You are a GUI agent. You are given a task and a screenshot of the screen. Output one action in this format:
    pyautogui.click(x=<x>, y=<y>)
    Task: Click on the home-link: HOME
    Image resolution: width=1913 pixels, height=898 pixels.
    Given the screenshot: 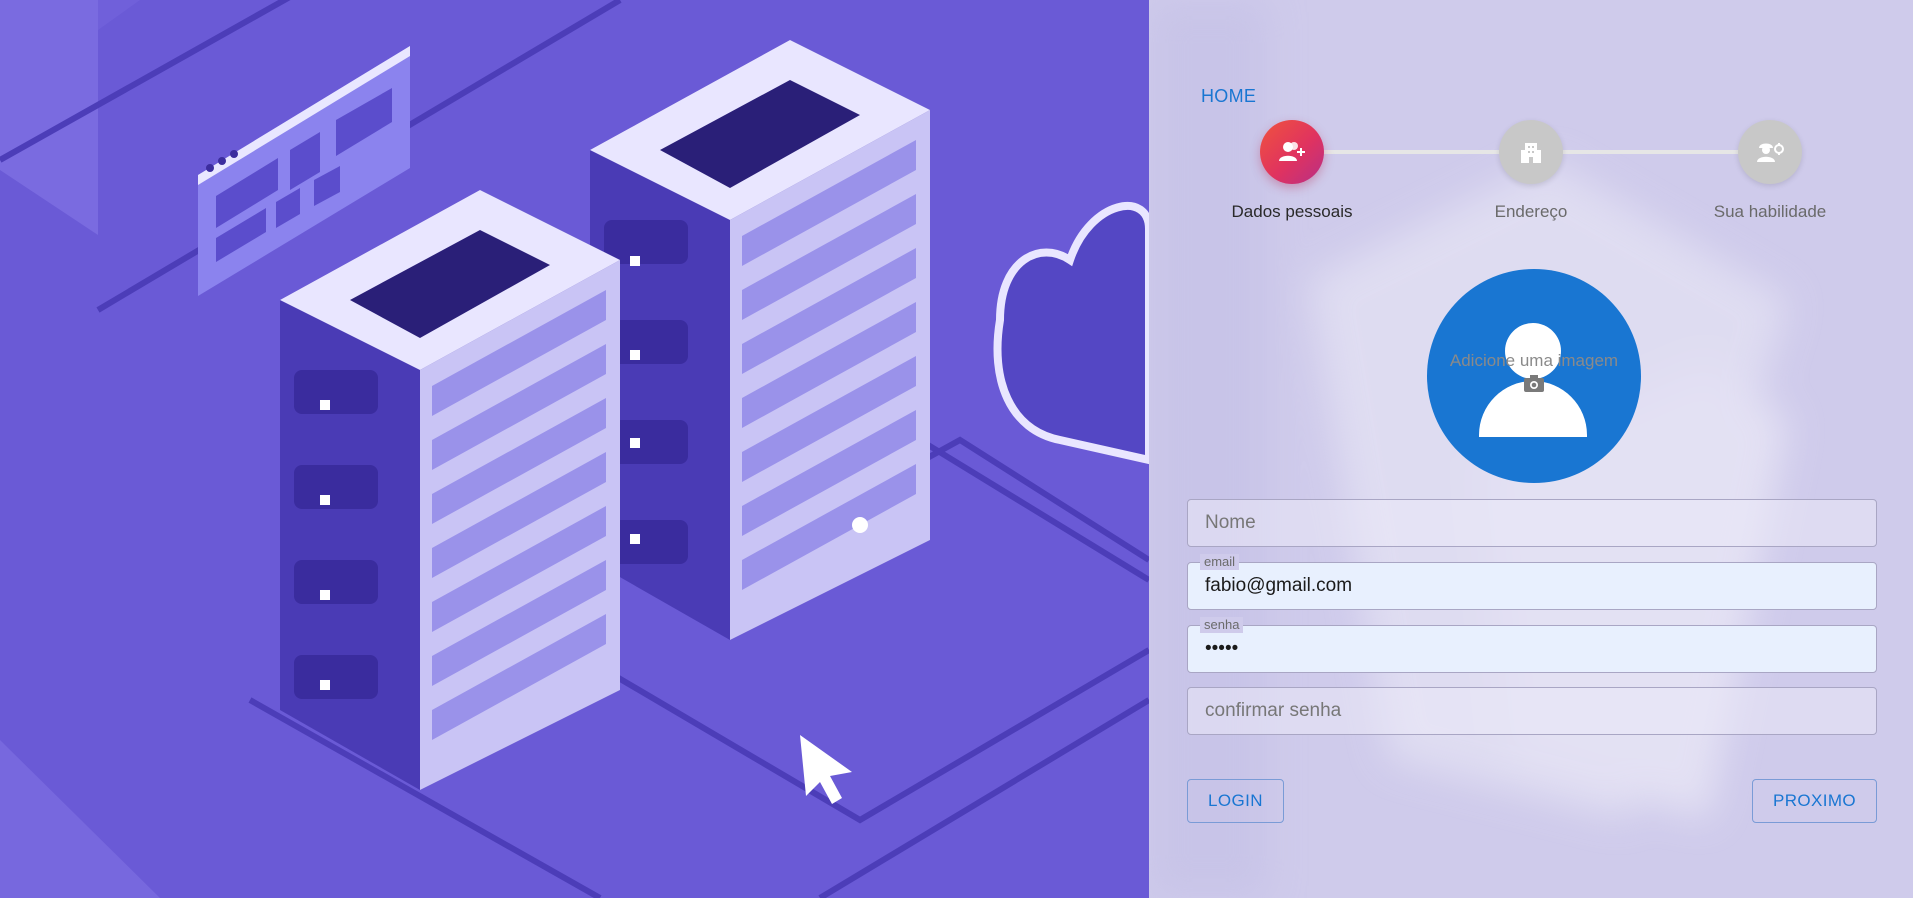 What is the action you would take?
    pyautogui.click(x=1228, y=96)
    